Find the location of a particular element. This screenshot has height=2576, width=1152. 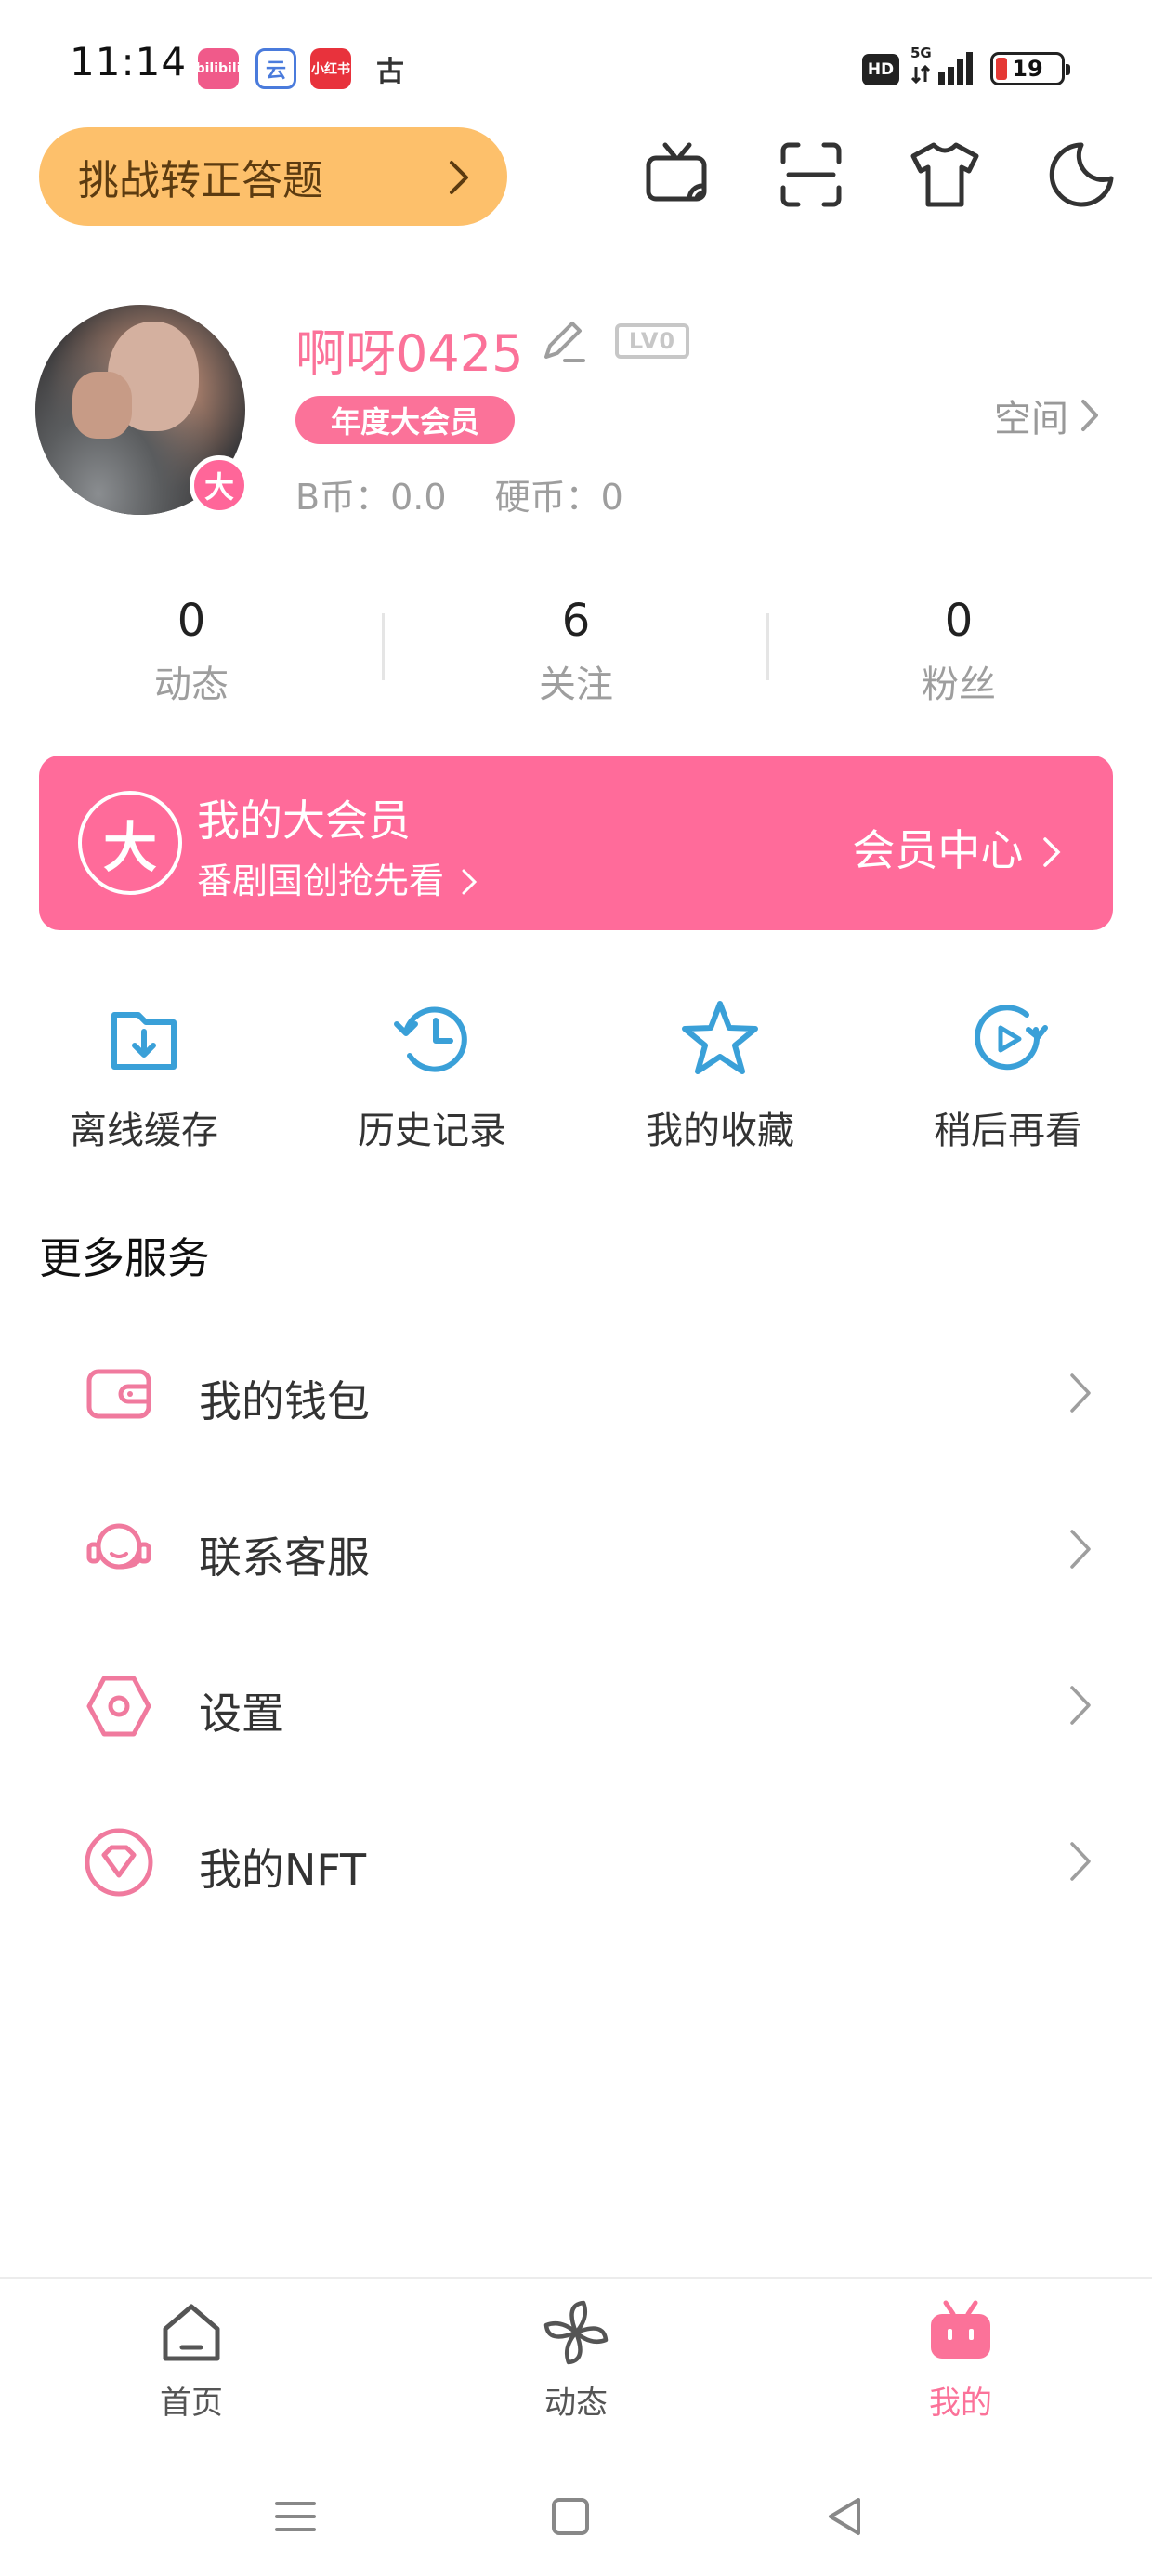

stat-followers: 0 粉丝 is located at coordinates (958, 651).